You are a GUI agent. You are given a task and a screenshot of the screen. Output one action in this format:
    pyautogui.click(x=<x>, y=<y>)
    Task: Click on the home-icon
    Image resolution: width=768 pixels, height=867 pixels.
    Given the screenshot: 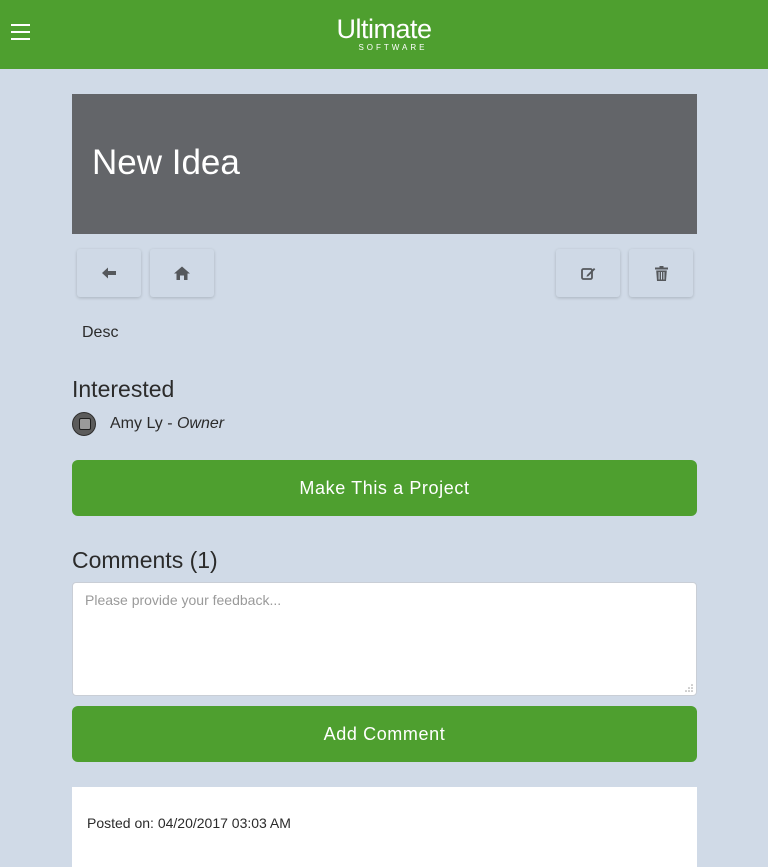 What is the action you would take?
    pyautogui.click(x=182, y=273)
    